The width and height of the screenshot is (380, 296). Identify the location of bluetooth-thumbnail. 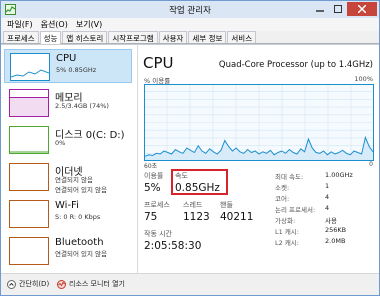
(29, 251).